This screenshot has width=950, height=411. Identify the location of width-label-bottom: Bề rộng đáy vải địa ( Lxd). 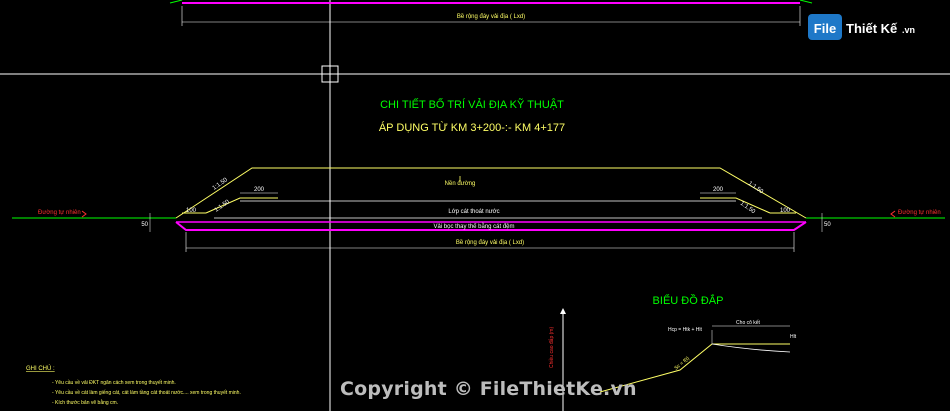
(490, 243).